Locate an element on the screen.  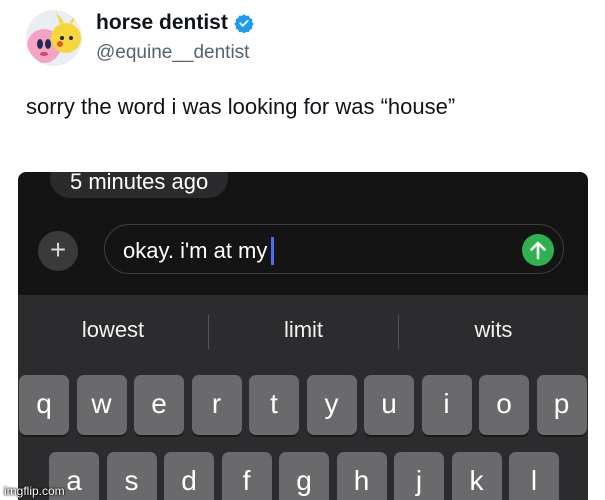
key-q: q is located at coordinates (44, 405).